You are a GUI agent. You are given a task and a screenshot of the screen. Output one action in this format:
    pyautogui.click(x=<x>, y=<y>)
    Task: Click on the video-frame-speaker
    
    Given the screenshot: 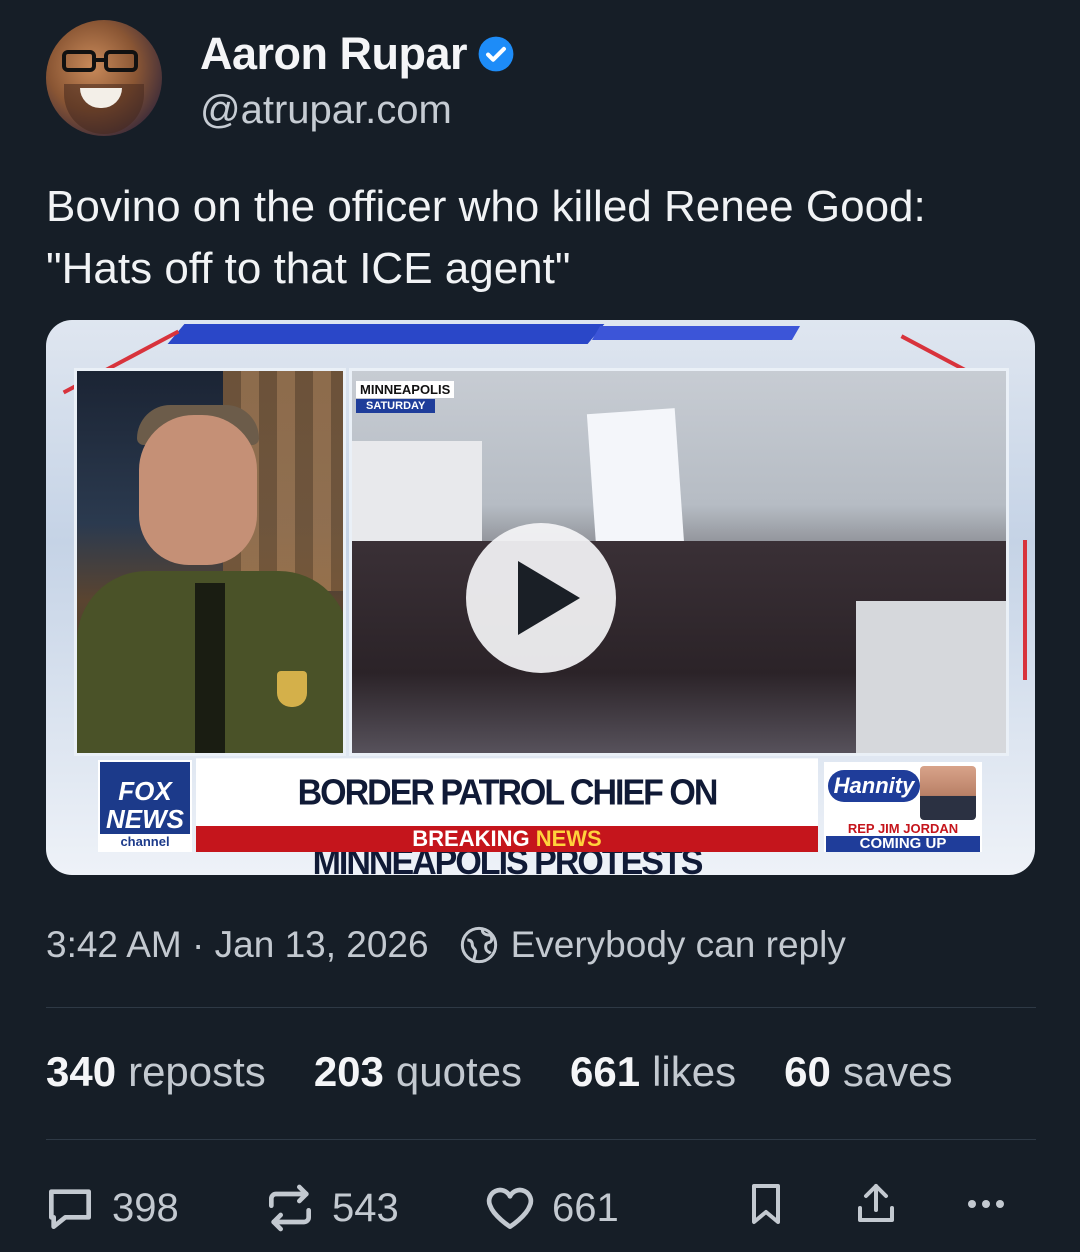 What is the action you would take?
    pyautogui.click(x=210, y=562)
    